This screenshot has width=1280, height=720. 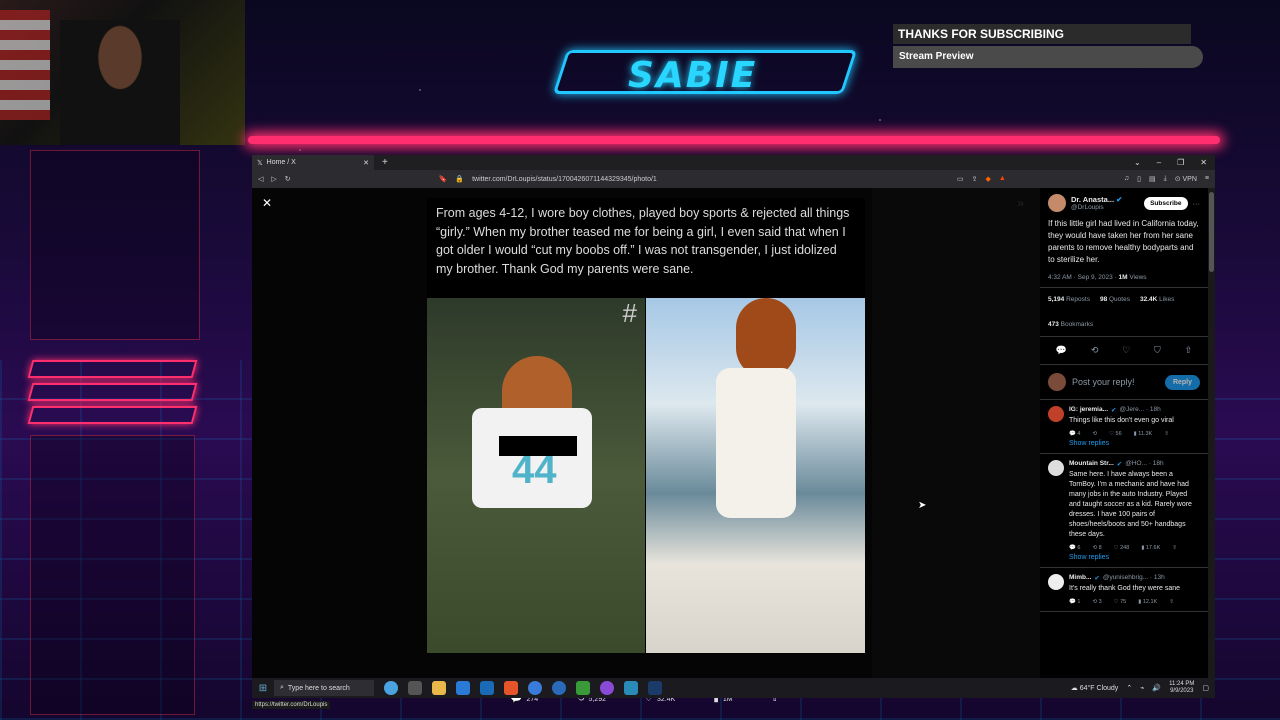 What do you see at coordinates (1165, 179) in the screenshot?
I see `download-icon: ⤓` at bounding box center [1165, 179].